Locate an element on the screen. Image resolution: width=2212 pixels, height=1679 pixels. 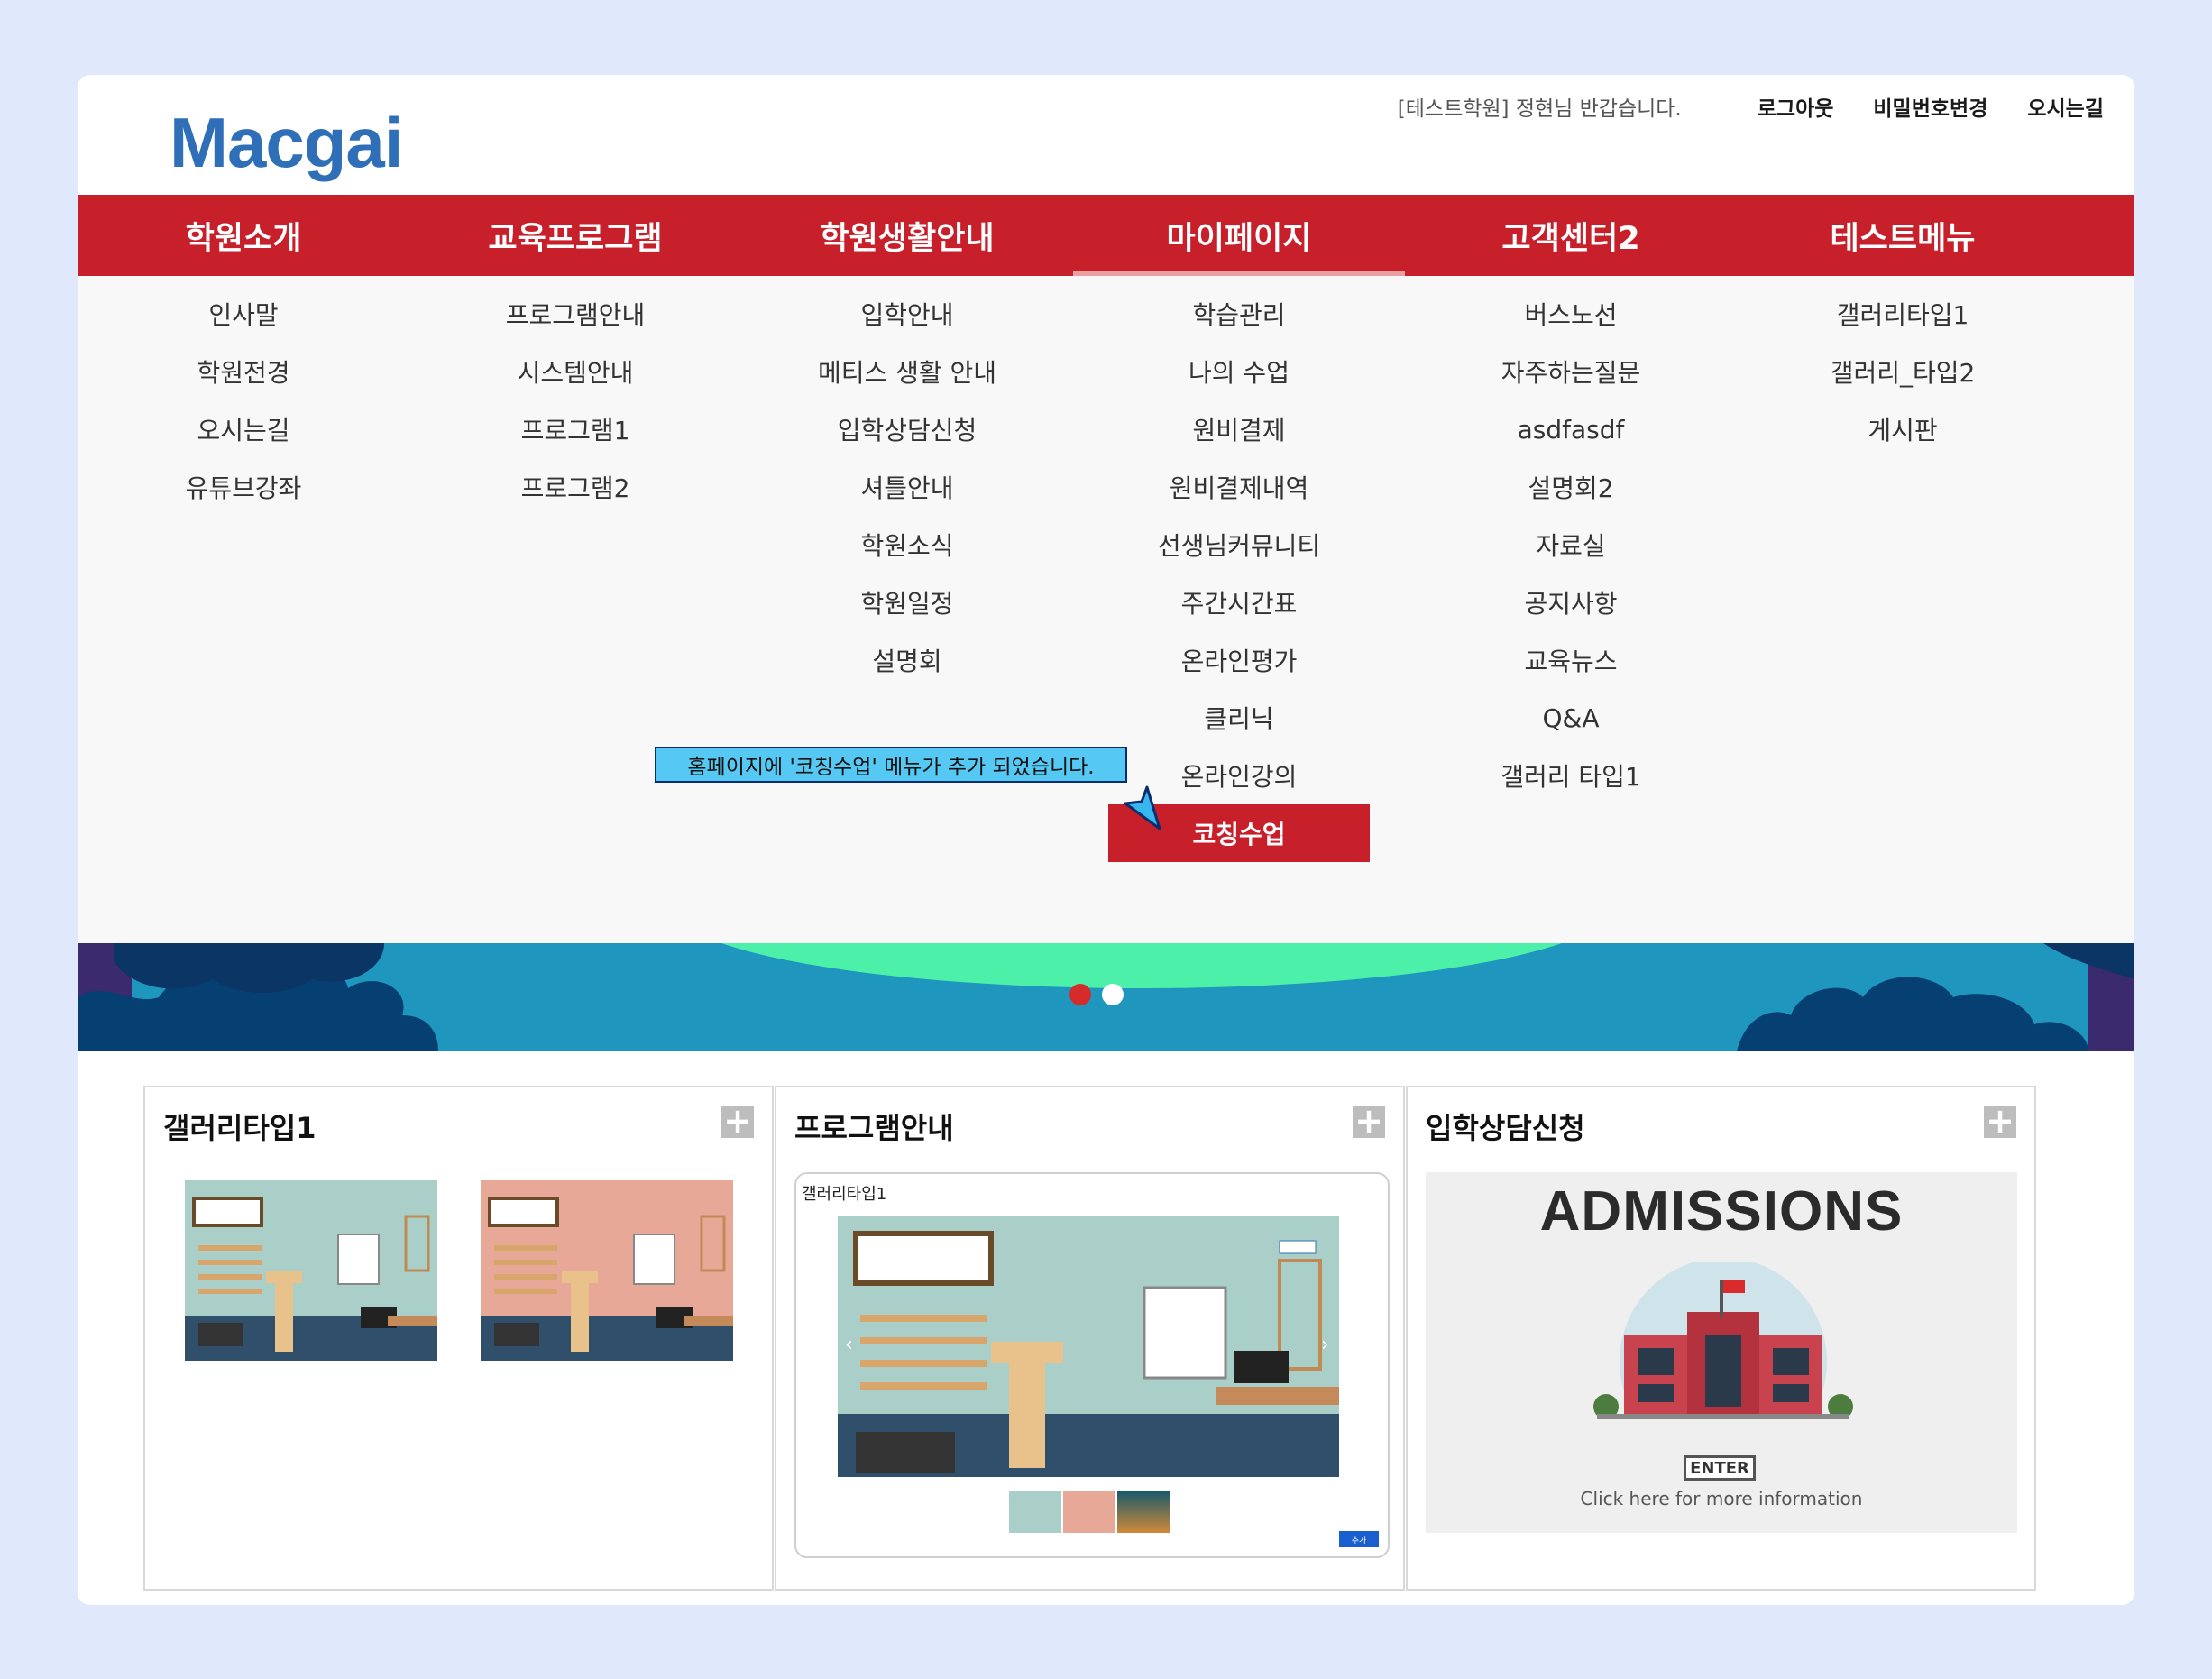
submenu-item: 유튜브강좌 is located at coordinates (243, 487).